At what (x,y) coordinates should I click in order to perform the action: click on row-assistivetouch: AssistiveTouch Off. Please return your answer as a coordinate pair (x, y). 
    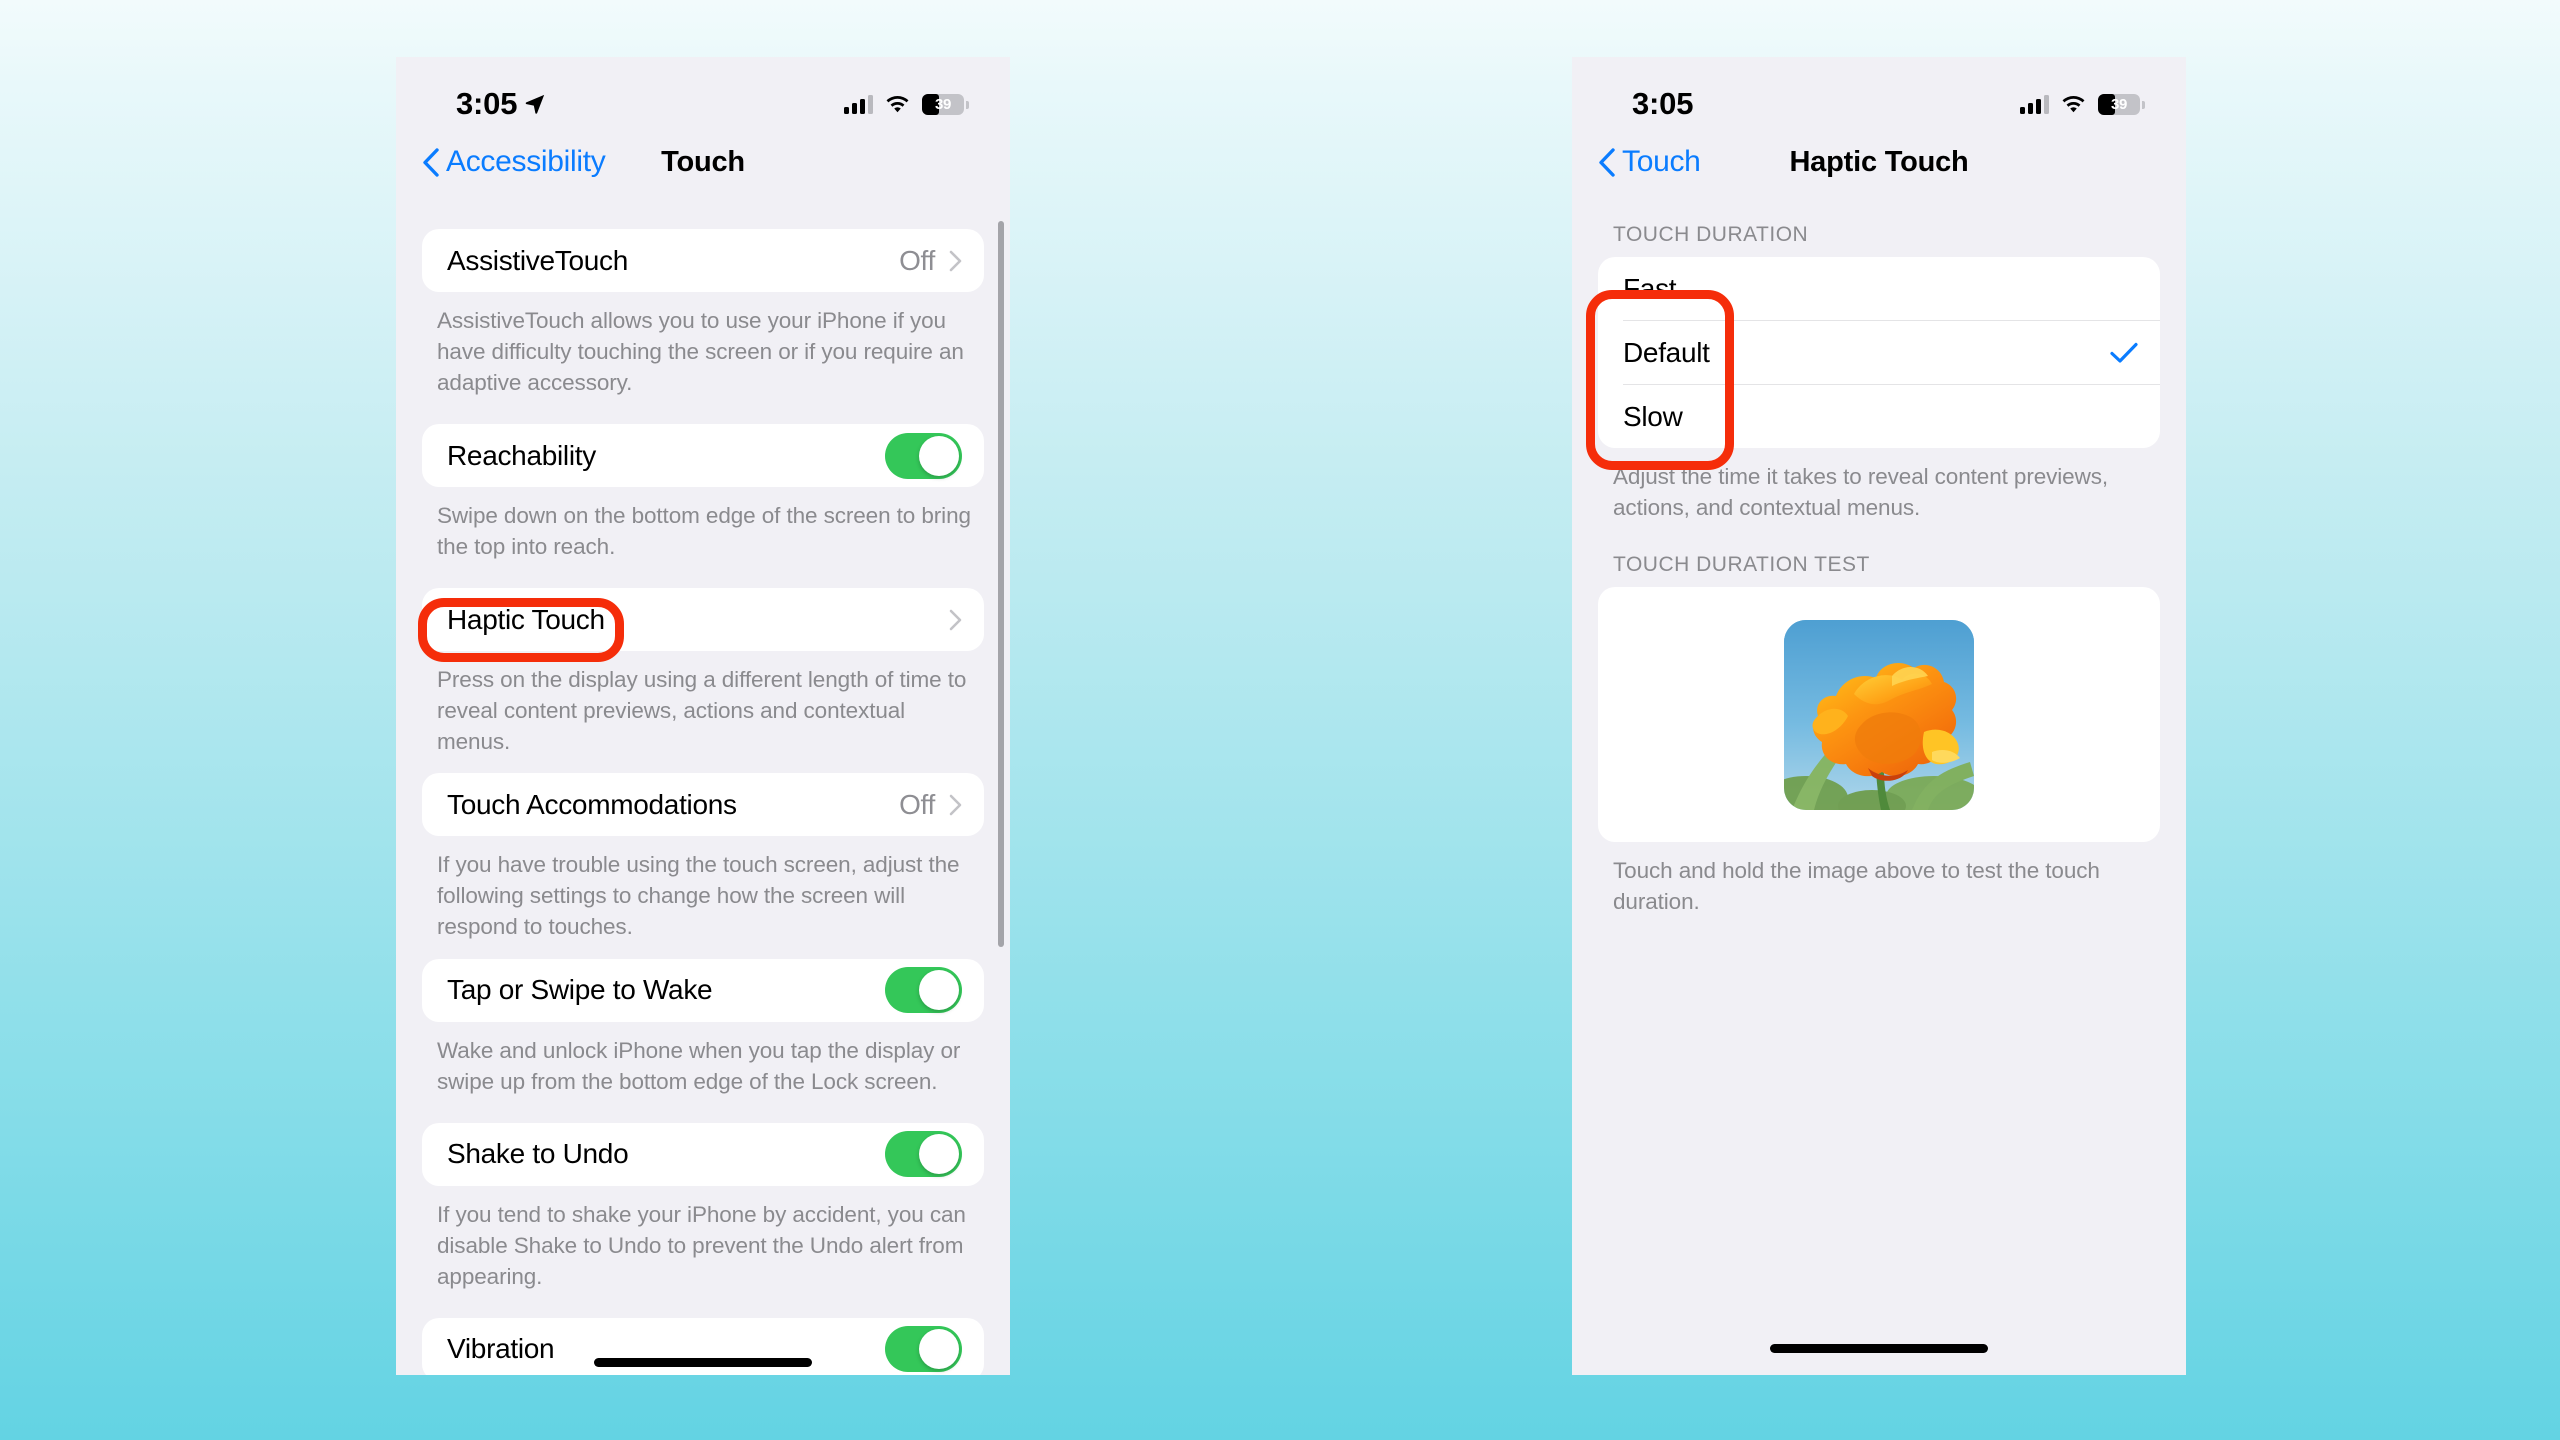
    Looking at the image, I should click on (703, 260).